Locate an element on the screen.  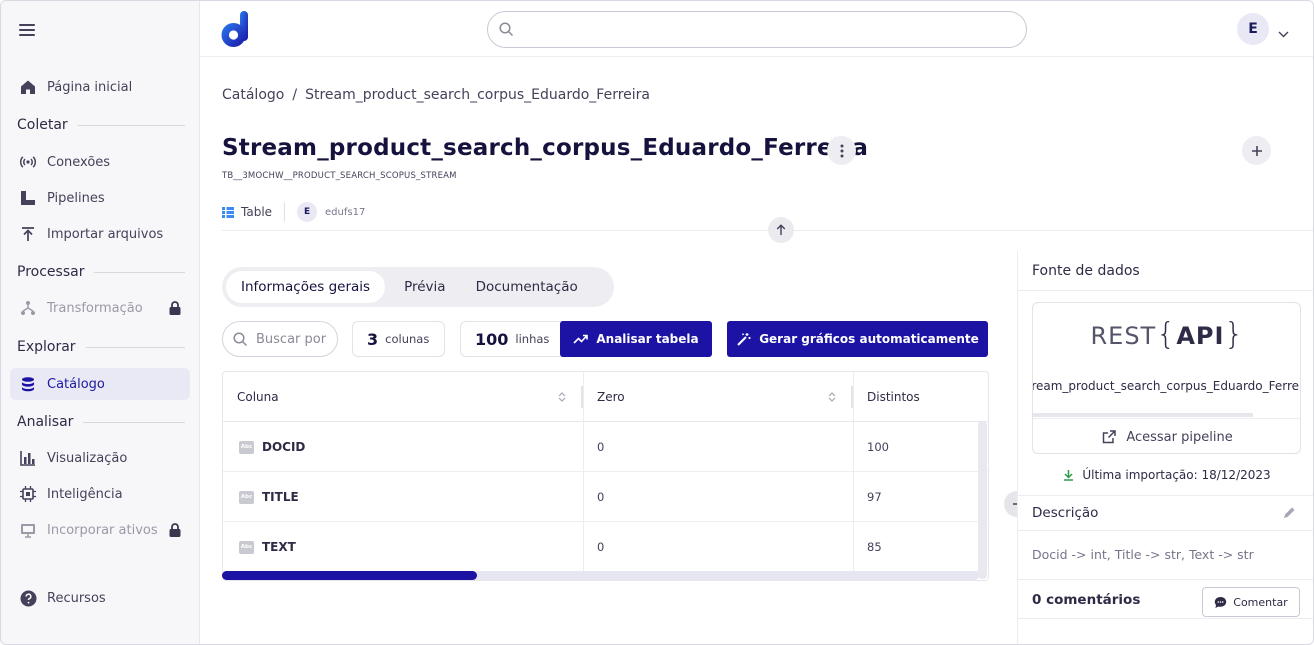
collapse-header-button is located at coordinates (781, 230).